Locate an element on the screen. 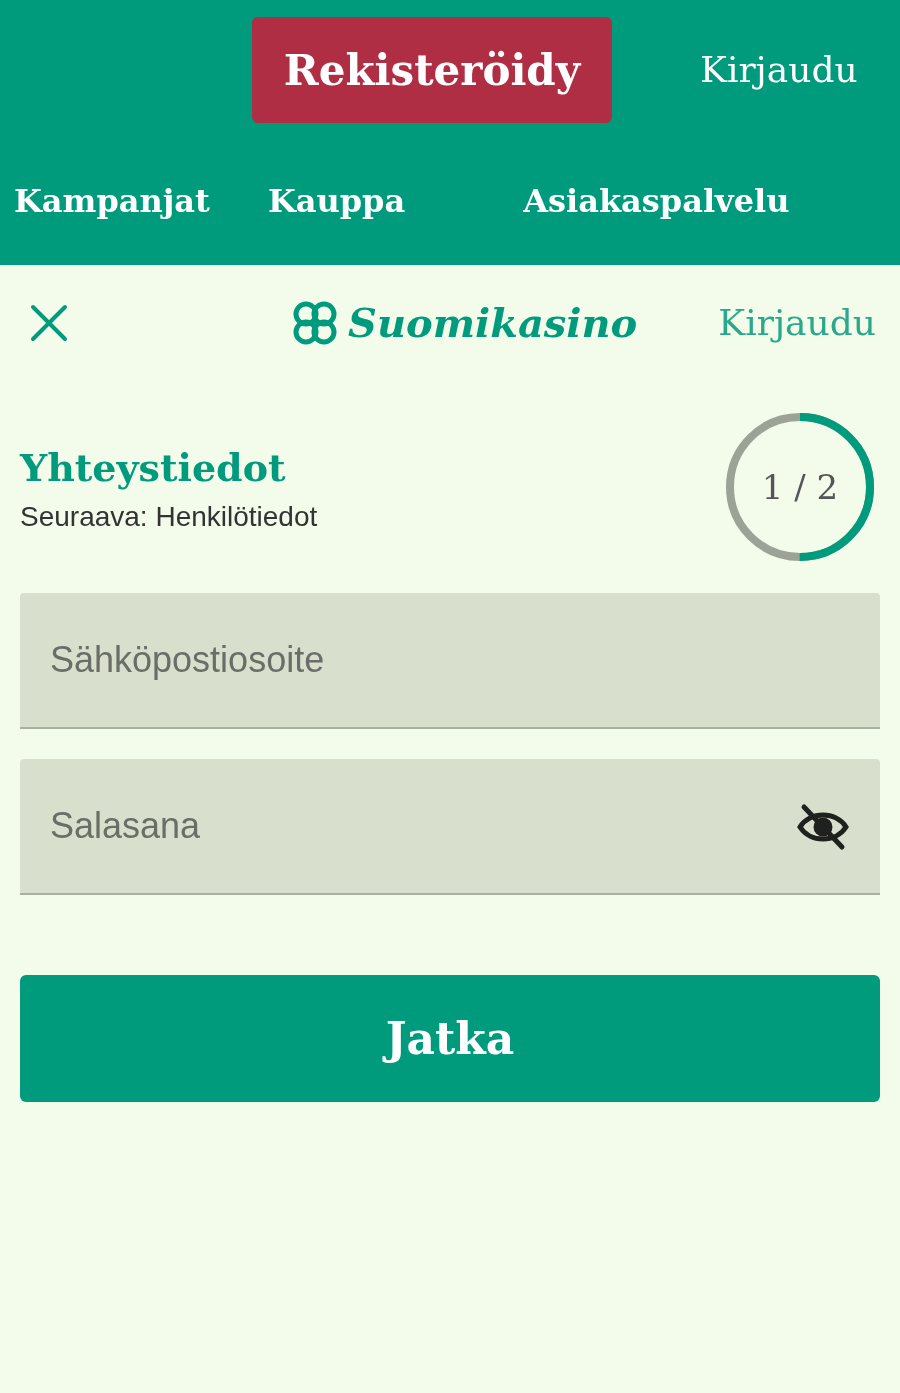  next-step-text: Seuraava: Henkilötiedot is located at coordinates (169, 516).